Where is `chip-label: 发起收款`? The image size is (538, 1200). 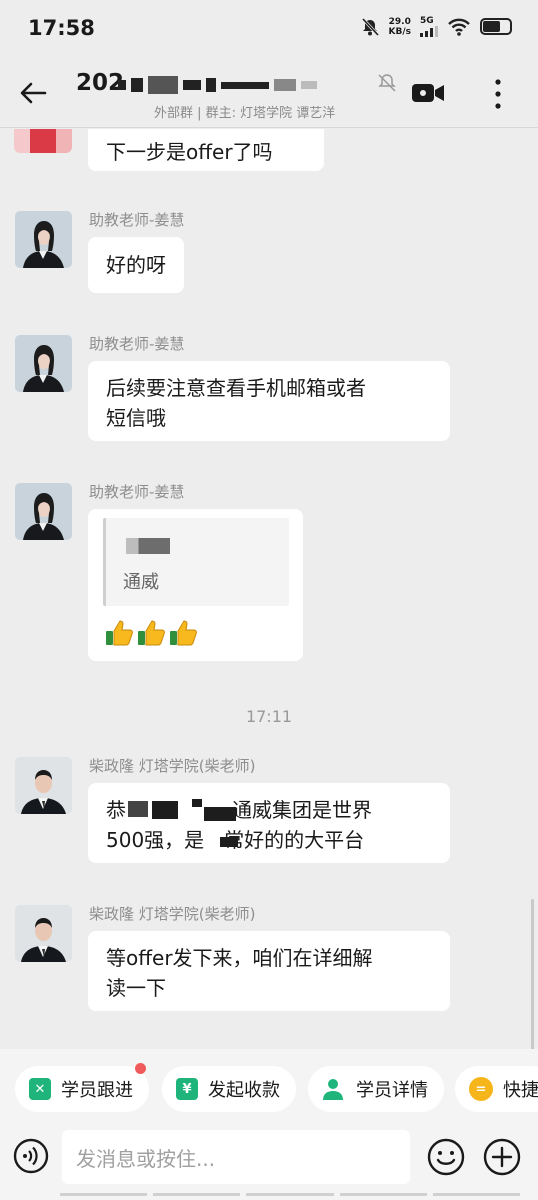 chip-label: 发起收款 is located at coordinates (244, 1090).